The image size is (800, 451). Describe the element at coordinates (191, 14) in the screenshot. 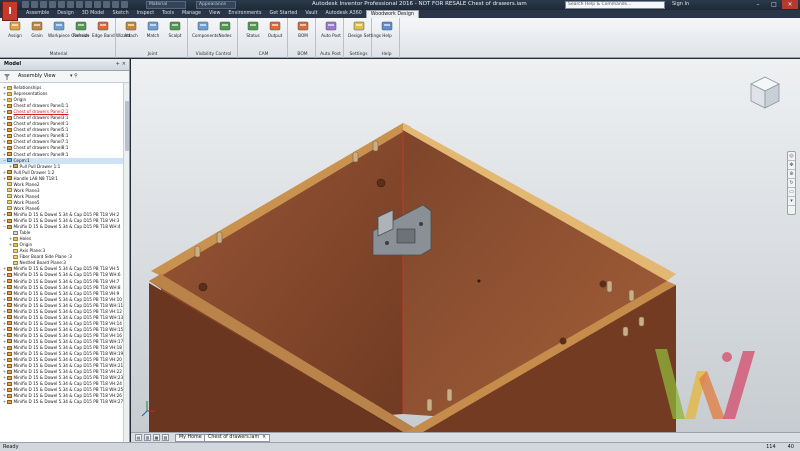

I see `tab-manage: Manage` at that location.